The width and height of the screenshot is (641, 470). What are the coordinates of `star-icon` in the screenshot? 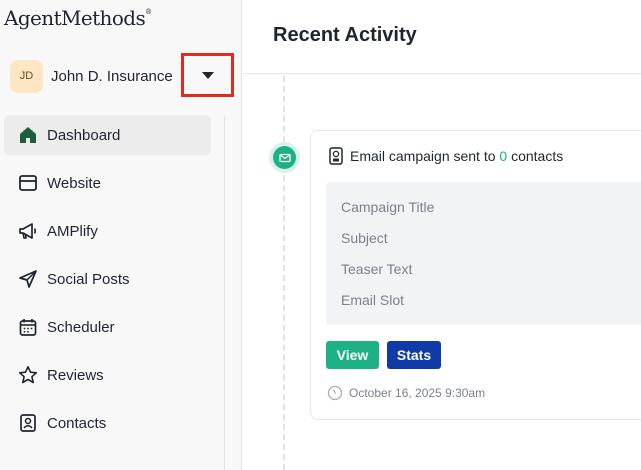 It's located at (28, 375).